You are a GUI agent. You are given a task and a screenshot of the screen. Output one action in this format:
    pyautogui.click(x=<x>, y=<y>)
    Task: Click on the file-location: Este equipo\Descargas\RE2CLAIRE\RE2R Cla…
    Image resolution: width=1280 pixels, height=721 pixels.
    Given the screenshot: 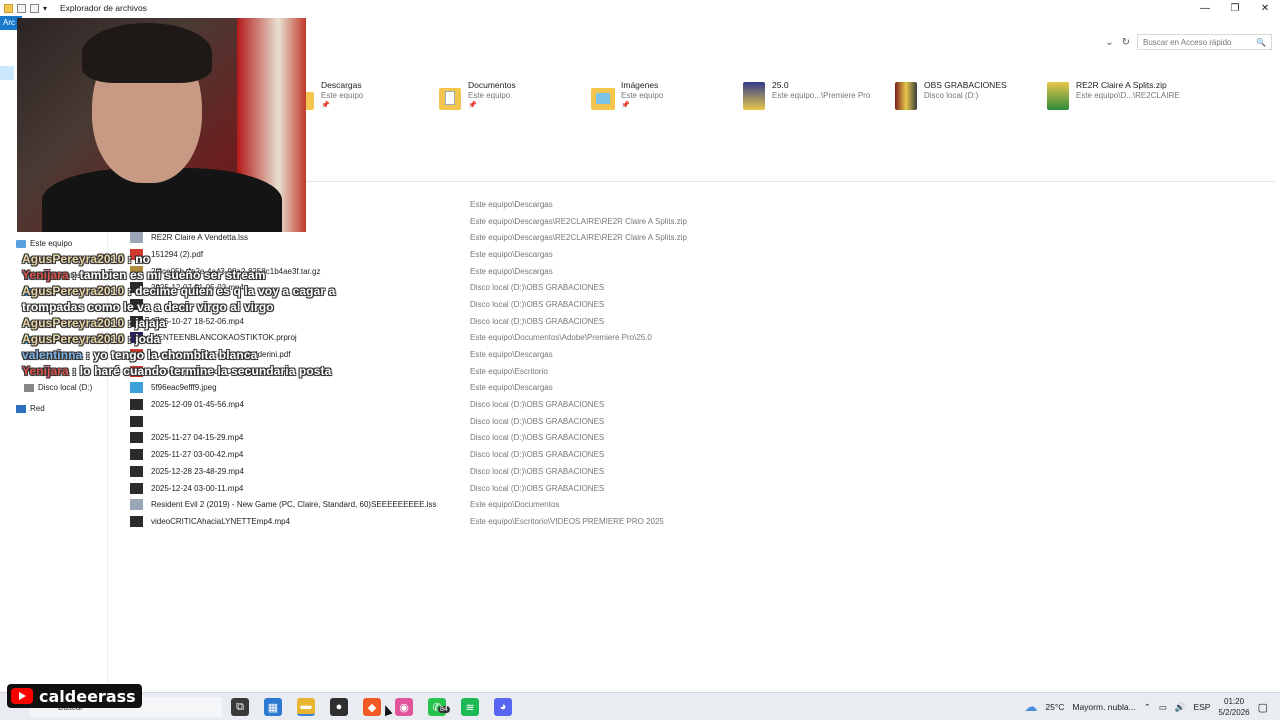 What is the action you would take?
    pyautogui.click(x=578, y=238)
    